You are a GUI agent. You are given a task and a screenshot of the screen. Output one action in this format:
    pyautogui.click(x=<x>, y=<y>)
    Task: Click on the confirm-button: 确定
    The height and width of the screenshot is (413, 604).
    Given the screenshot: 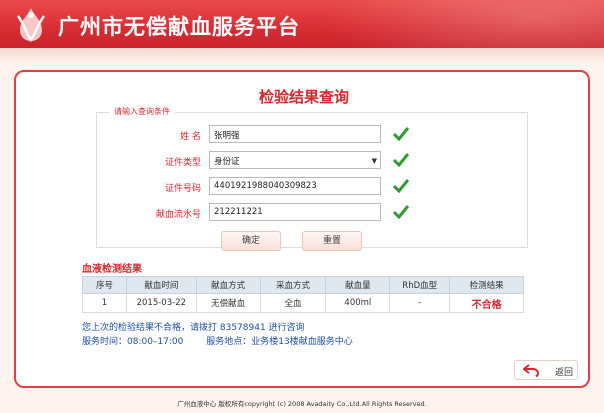 What is the action you would take?
    pyautogui.click(x=251, y=241)
    